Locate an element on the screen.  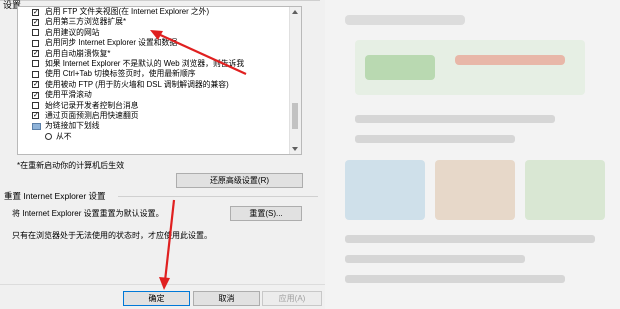
setting-label: 始终记录开发者控制台消息 is located at coordinates (92, 105).